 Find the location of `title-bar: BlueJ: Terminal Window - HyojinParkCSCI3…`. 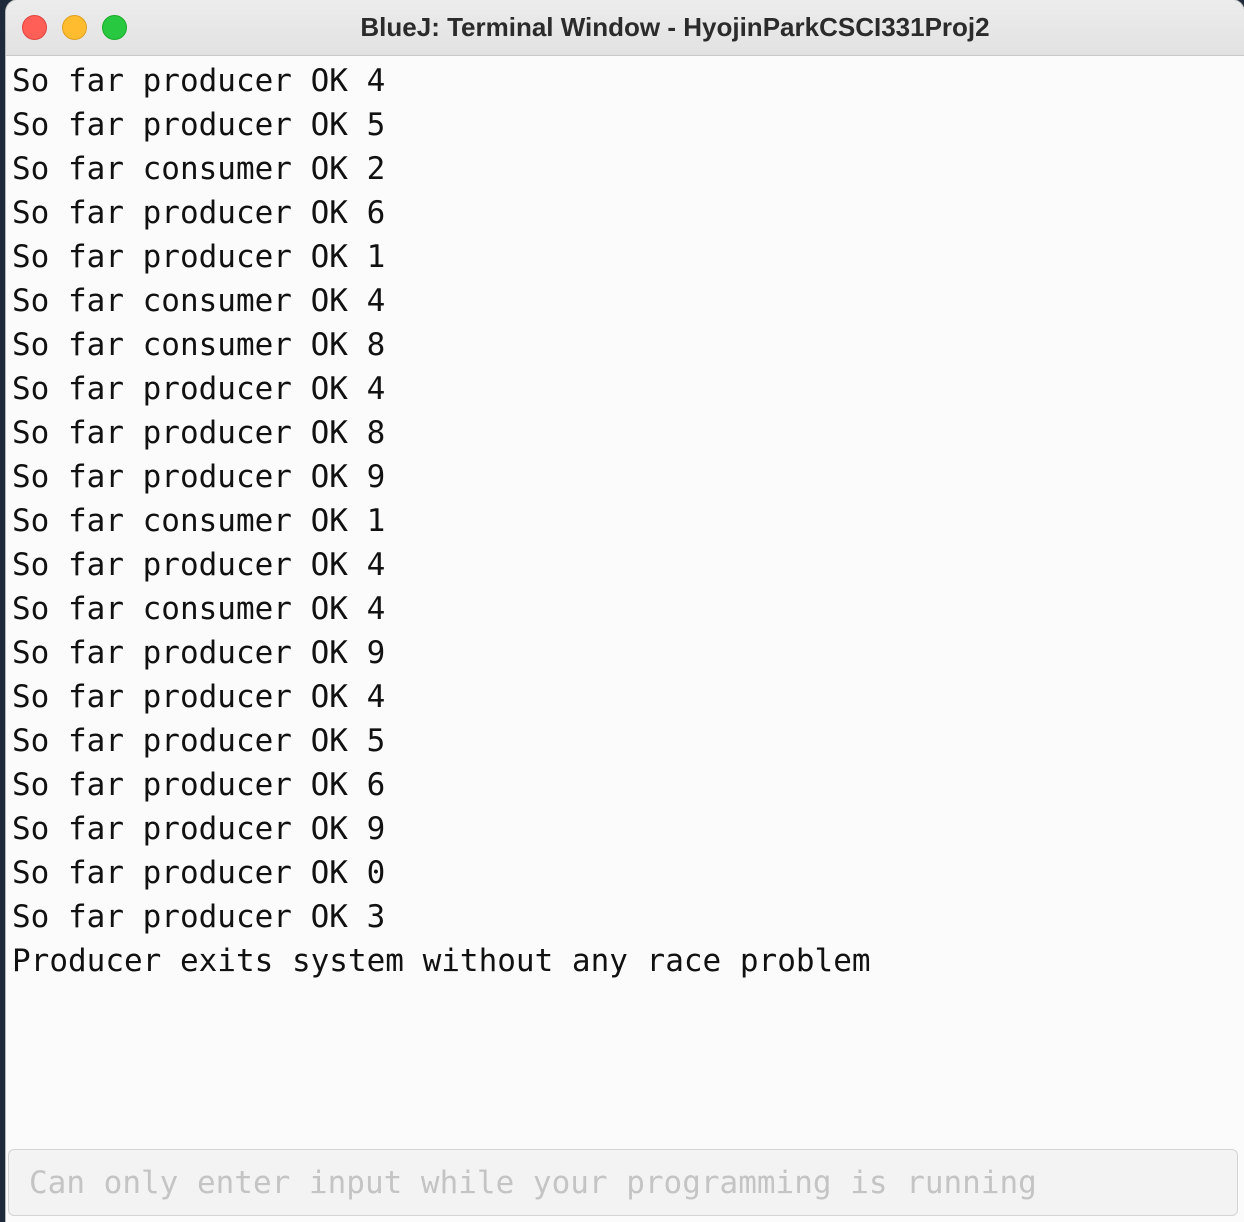

title-bar: BlueJ: Terminal Window - HyojinParkCSCI3… is located at coordinates (625, 28).